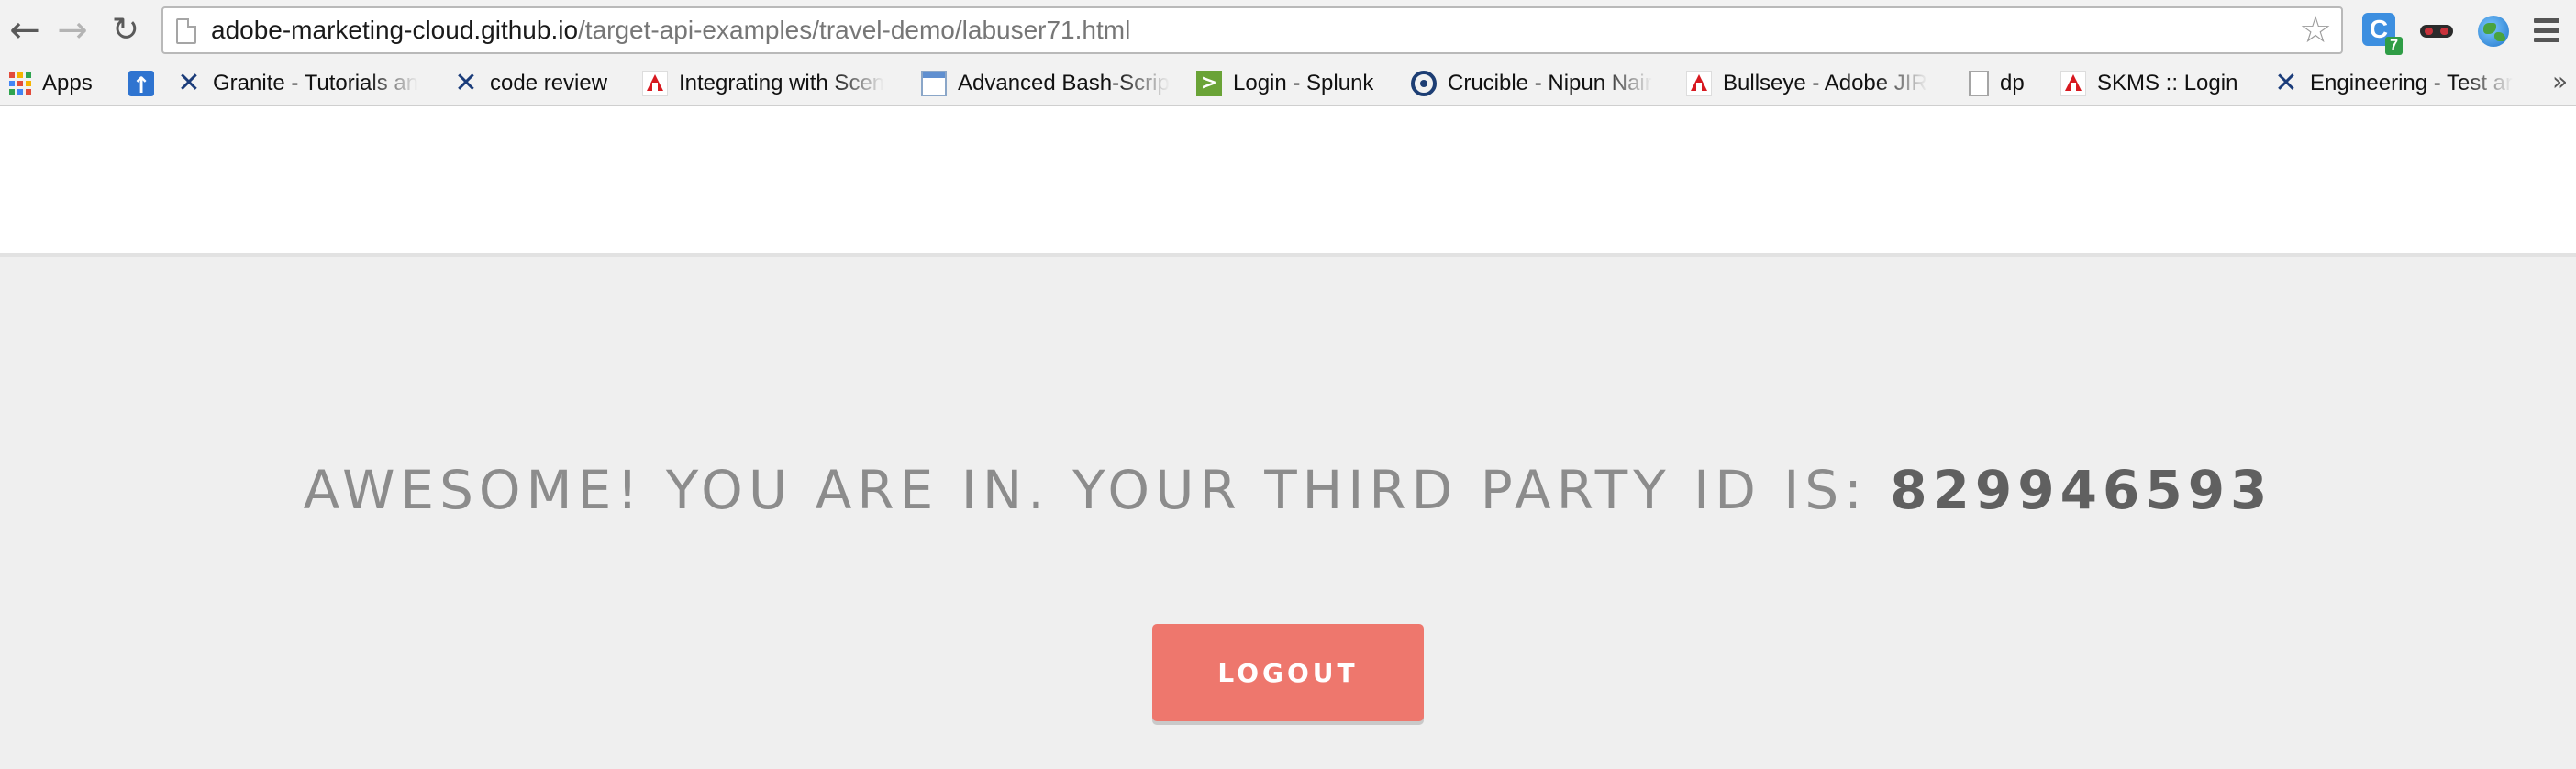  What do you see at coordinates (1550, 83) in the screenshot?
I see `bookmark-label: Crucible - Nipun Nair` at bounding box center [1550, 83].